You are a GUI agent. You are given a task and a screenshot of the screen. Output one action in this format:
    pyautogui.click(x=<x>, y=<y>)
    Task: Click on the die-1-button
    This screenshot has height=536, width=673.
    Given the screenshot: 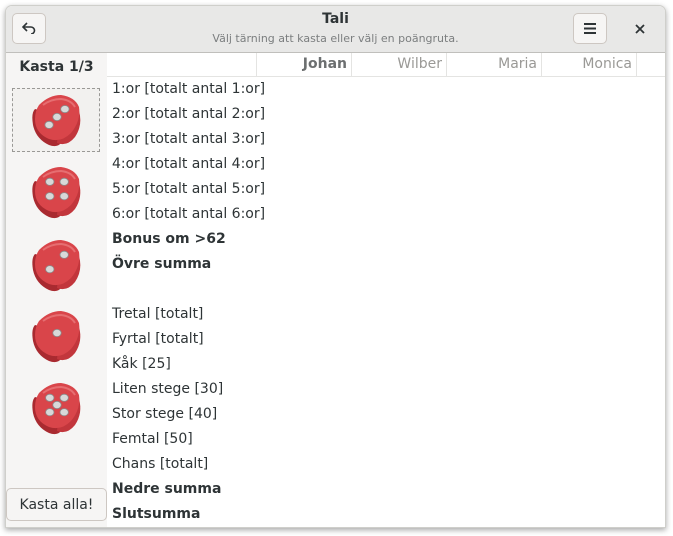 What is the action you would take?
    pyautogui.click(x=56, y=120)
    